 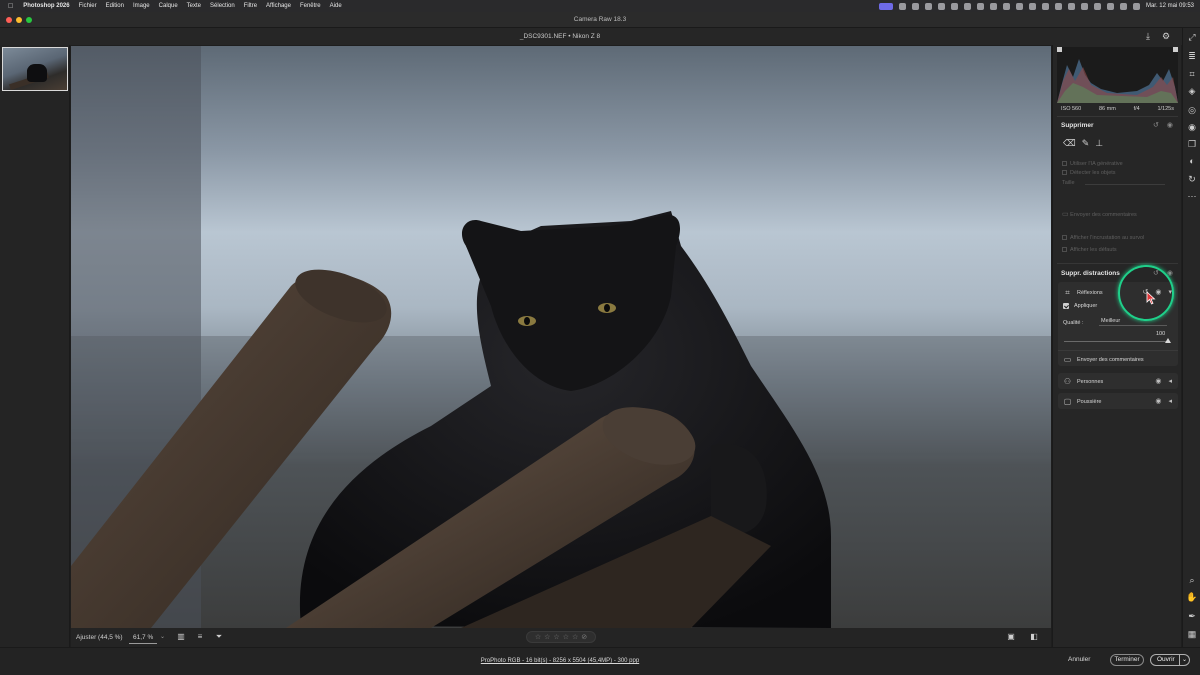 I want to click on detect-objects-option: Détecter les objets, so click(x=1089, y=173).